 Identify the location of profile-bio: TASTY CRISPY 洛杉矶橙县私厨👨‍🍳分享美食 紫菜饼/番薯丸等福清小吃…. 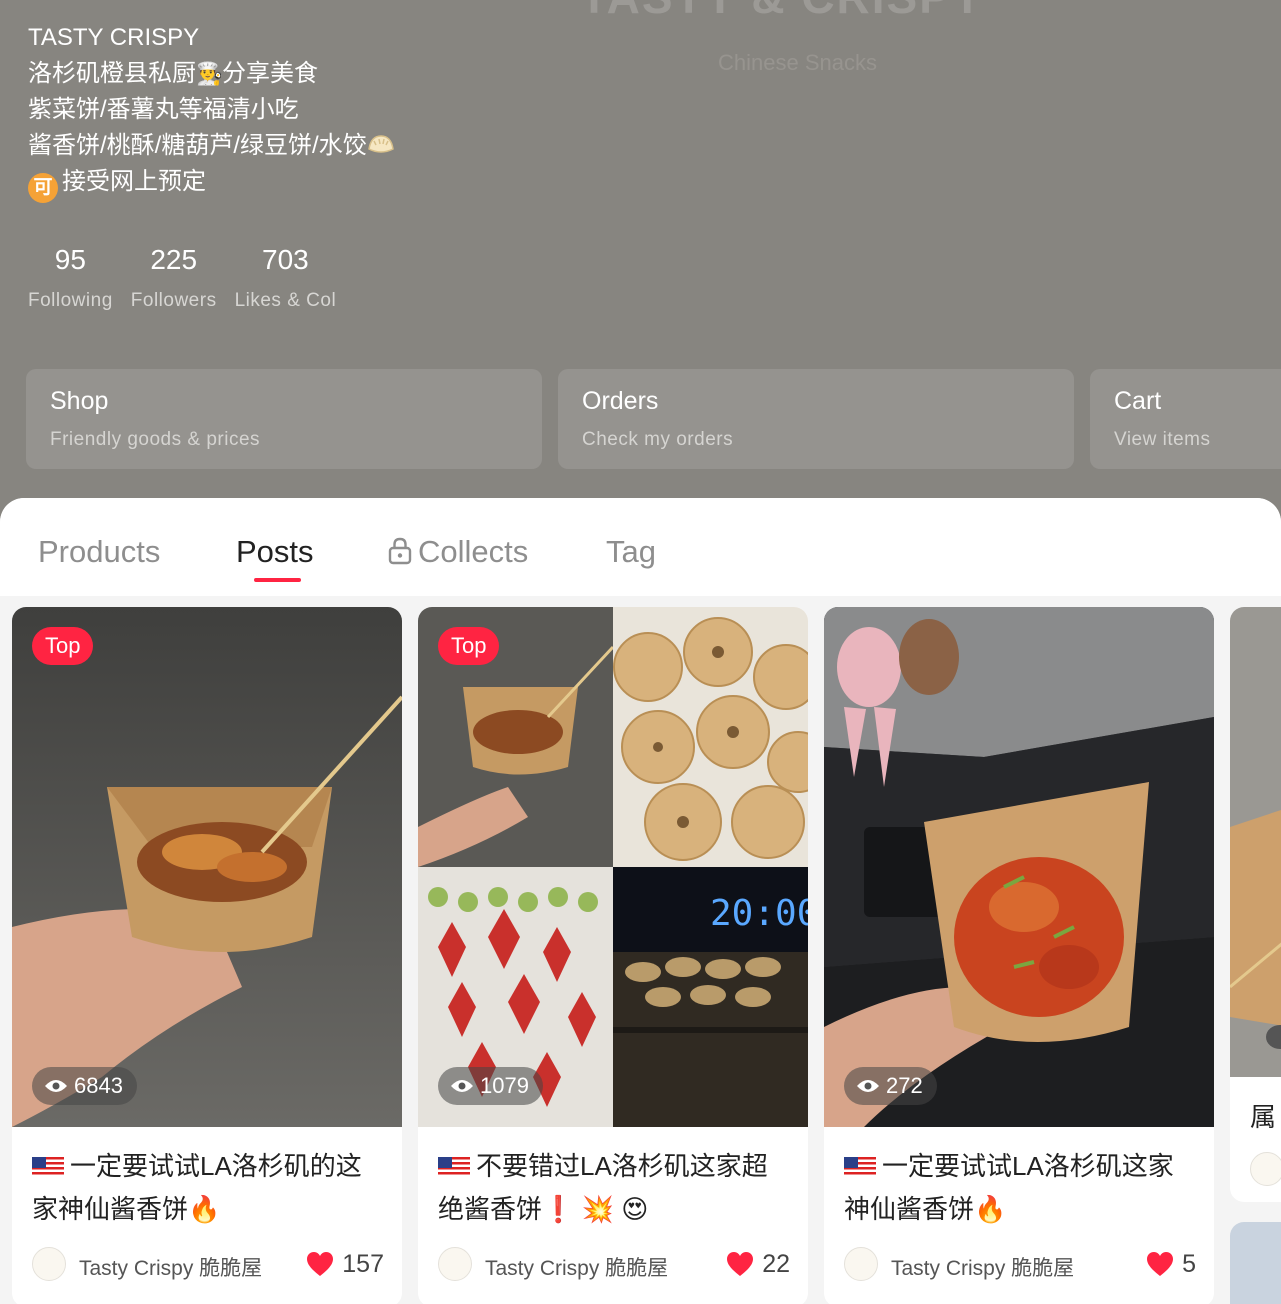
(211, 111).